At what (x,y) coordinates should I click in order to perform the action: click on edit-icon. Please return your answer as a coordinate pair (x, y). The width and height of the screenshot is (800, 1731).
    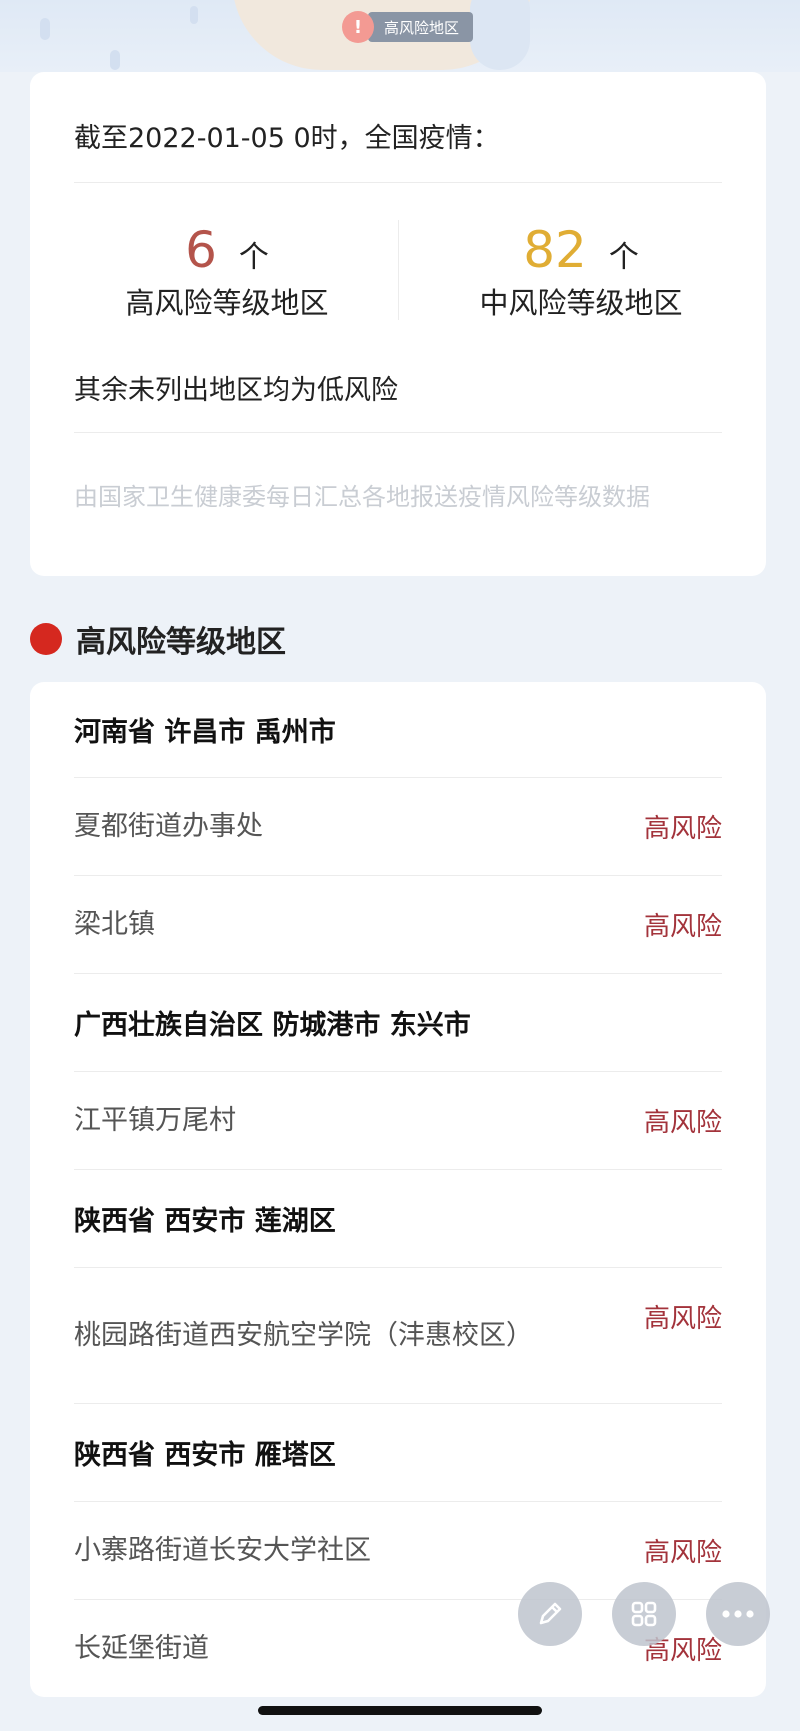
    Looking at the image, I should click on (550, 1613).